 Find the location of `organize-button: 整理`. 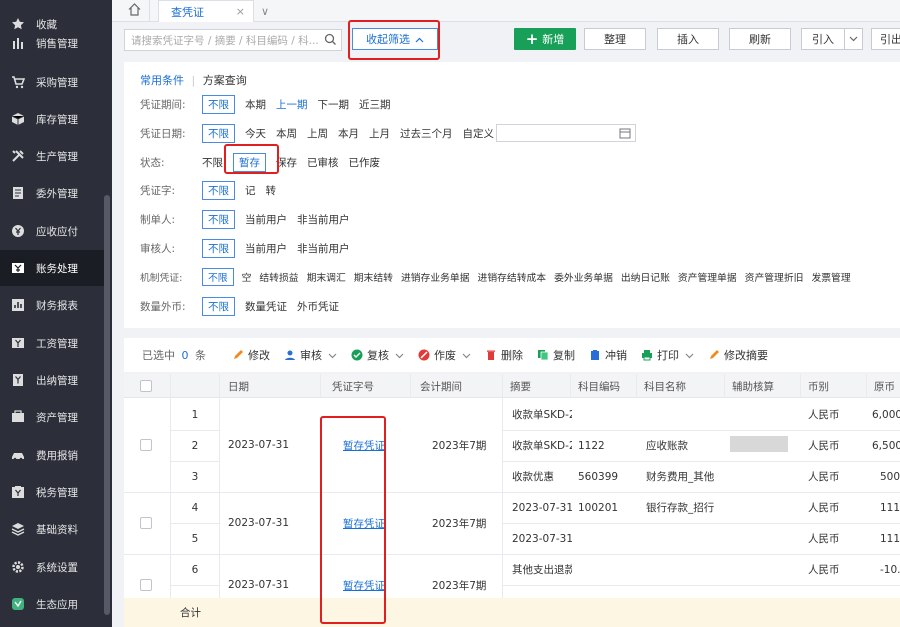

organize-button: 整理 is located at coordinates (615, 39).